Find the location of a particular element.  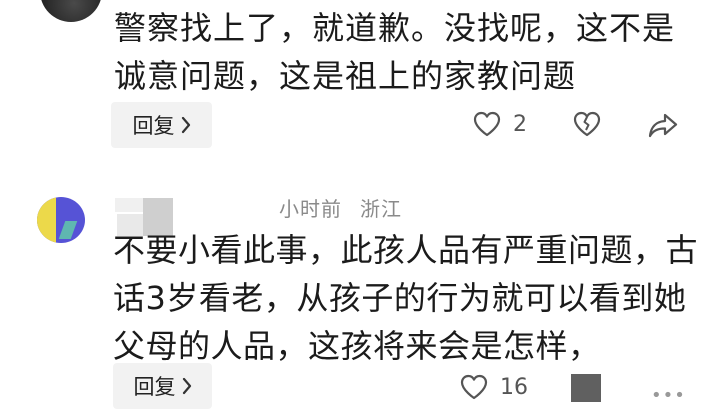

comment-location: 浙江 is located at coordinates (381, 209).